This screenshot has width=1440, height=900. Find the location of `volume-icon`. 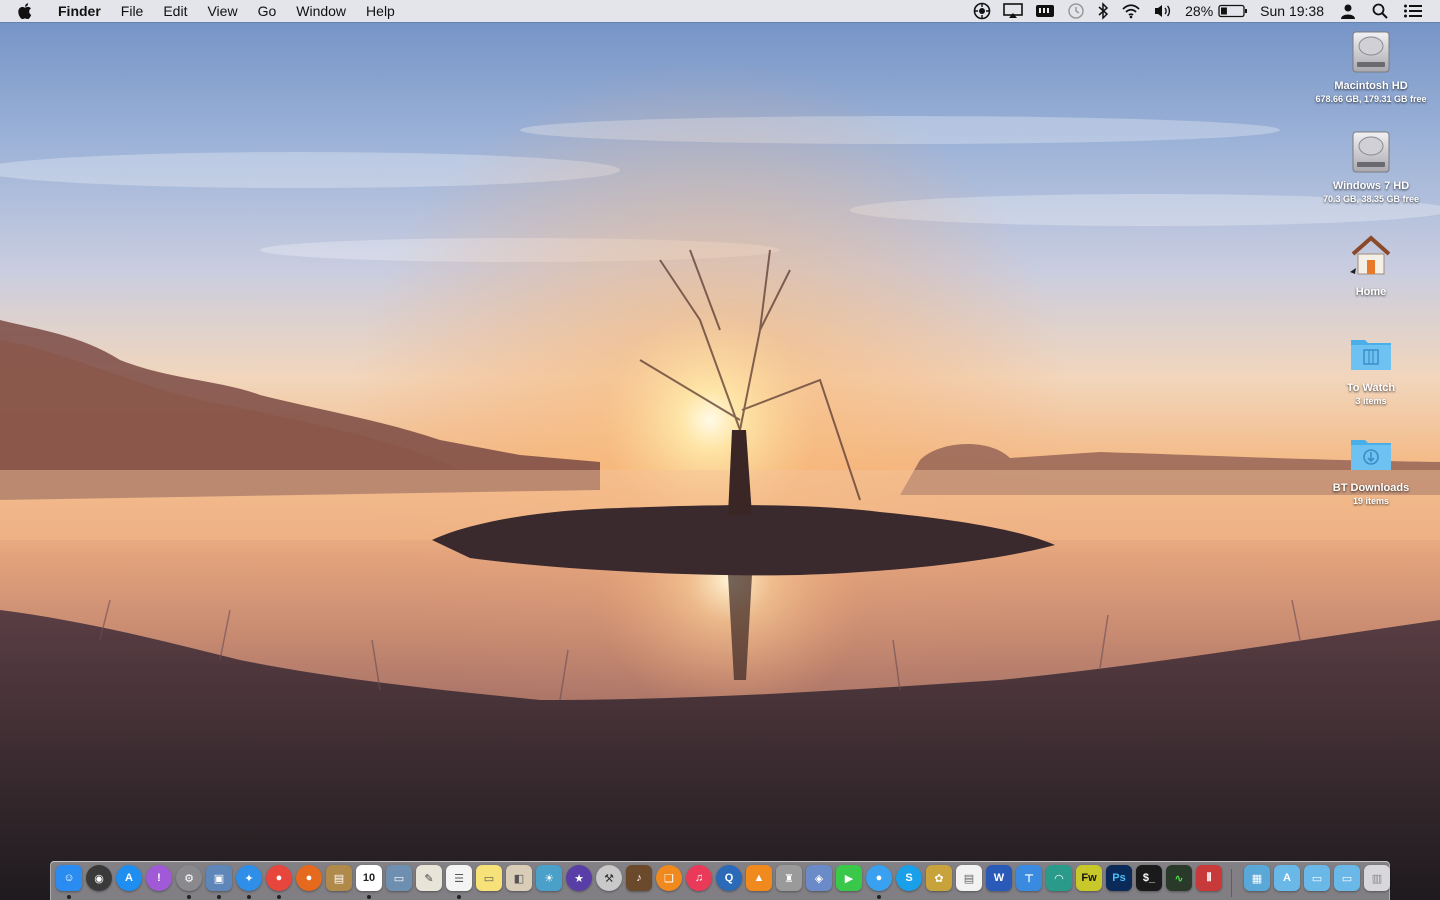

volume-icon is located at coordinates (1163, 11).